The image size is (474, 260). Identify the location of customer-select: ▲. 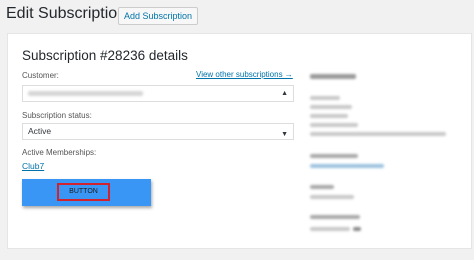
(158, 93).